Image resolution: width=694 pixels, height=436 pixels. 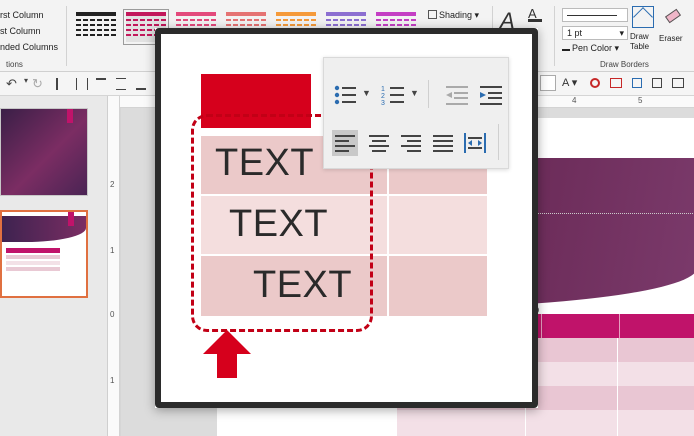 What do you see at coordinates (595, 83) in the screenshot?
I see `shape-effects-icon` at bounding box center [595, 83].